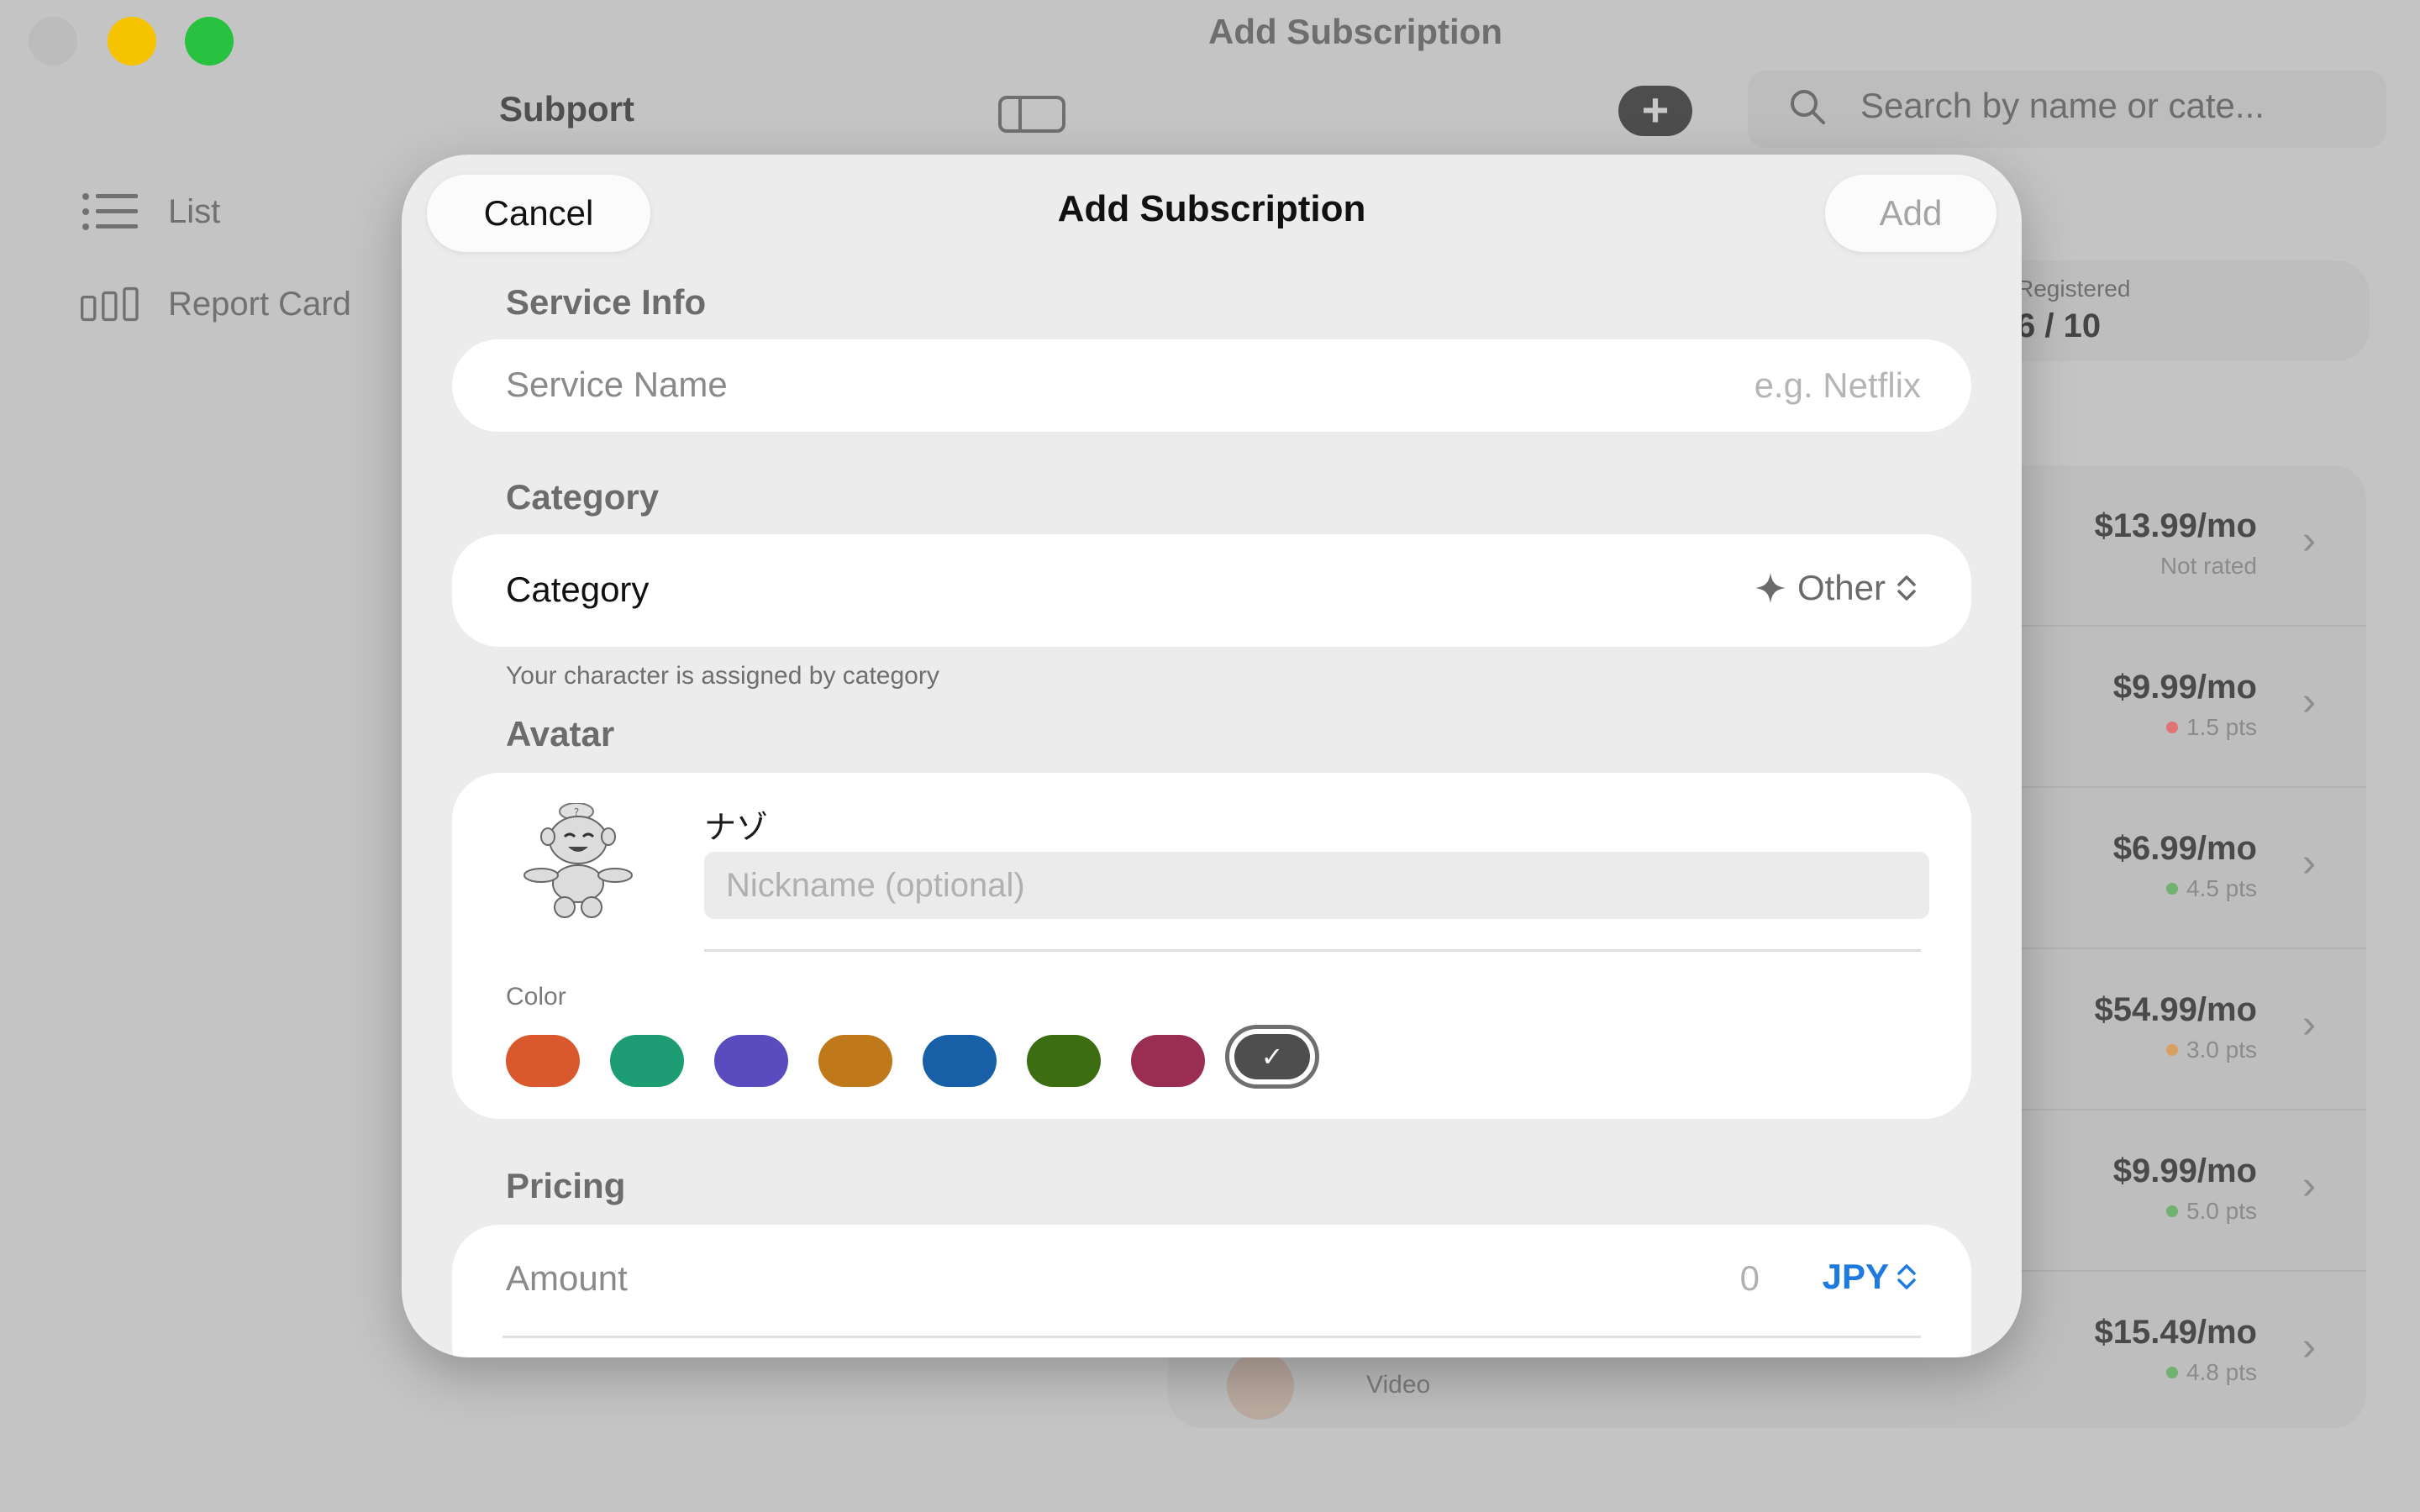 The height and width of the screenshot is (1512, 2420). Describe the element at coordinates (567, 109) in the screenshot. I see `app-name: Subport` at that location.